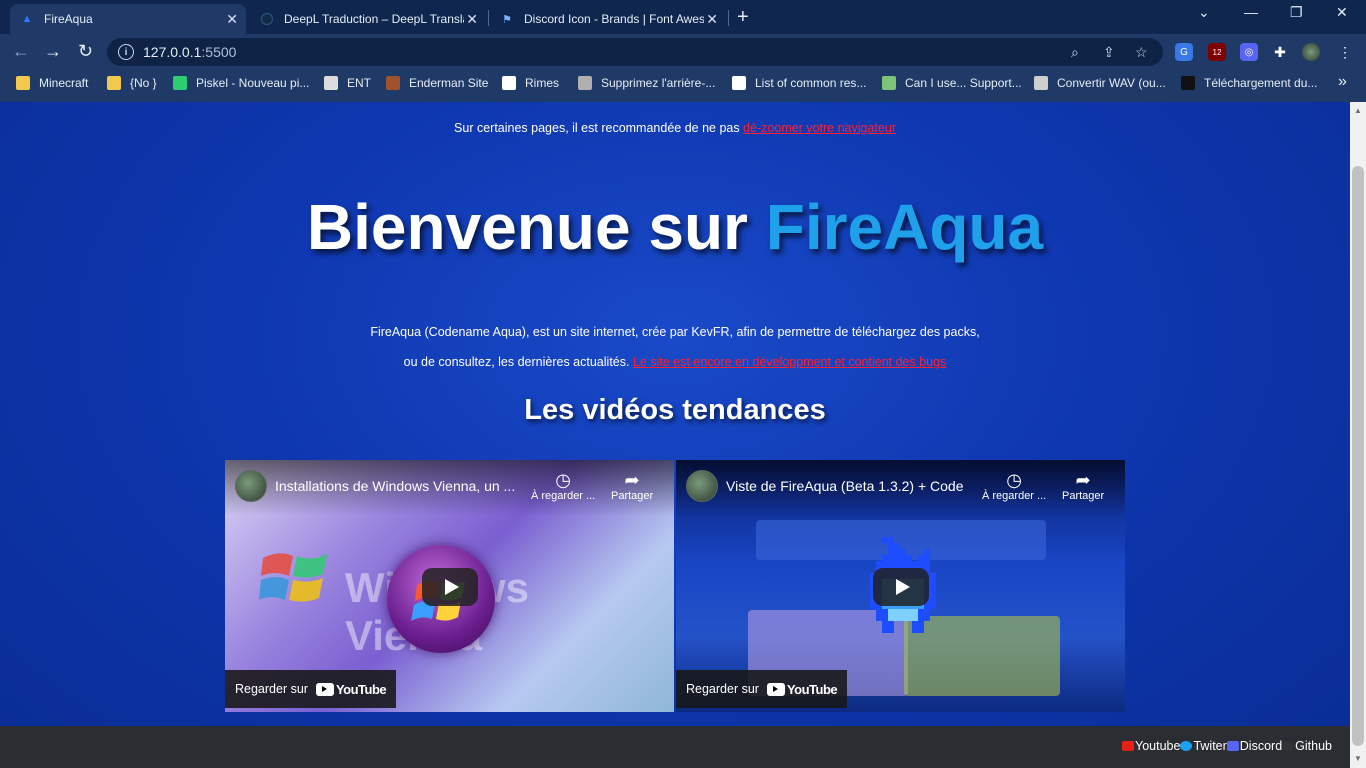  I want to click on caniuse-icon, so click(889, 83).